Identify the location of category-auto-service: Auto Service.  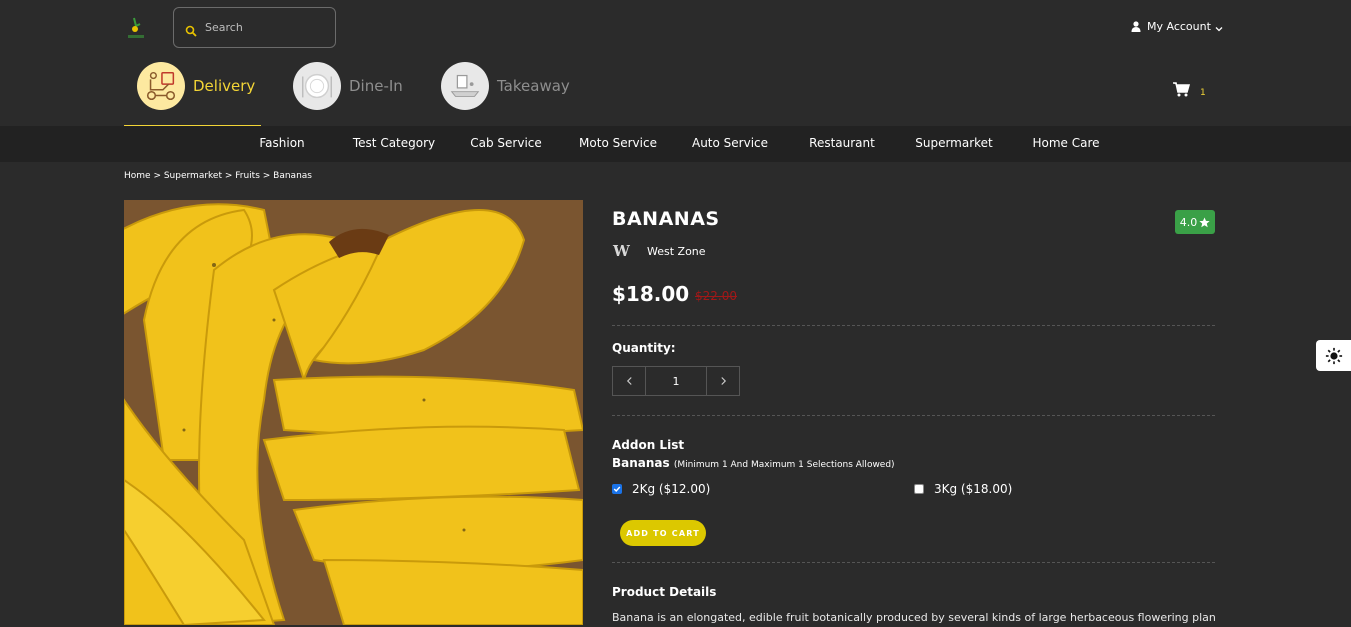
(730, 143).